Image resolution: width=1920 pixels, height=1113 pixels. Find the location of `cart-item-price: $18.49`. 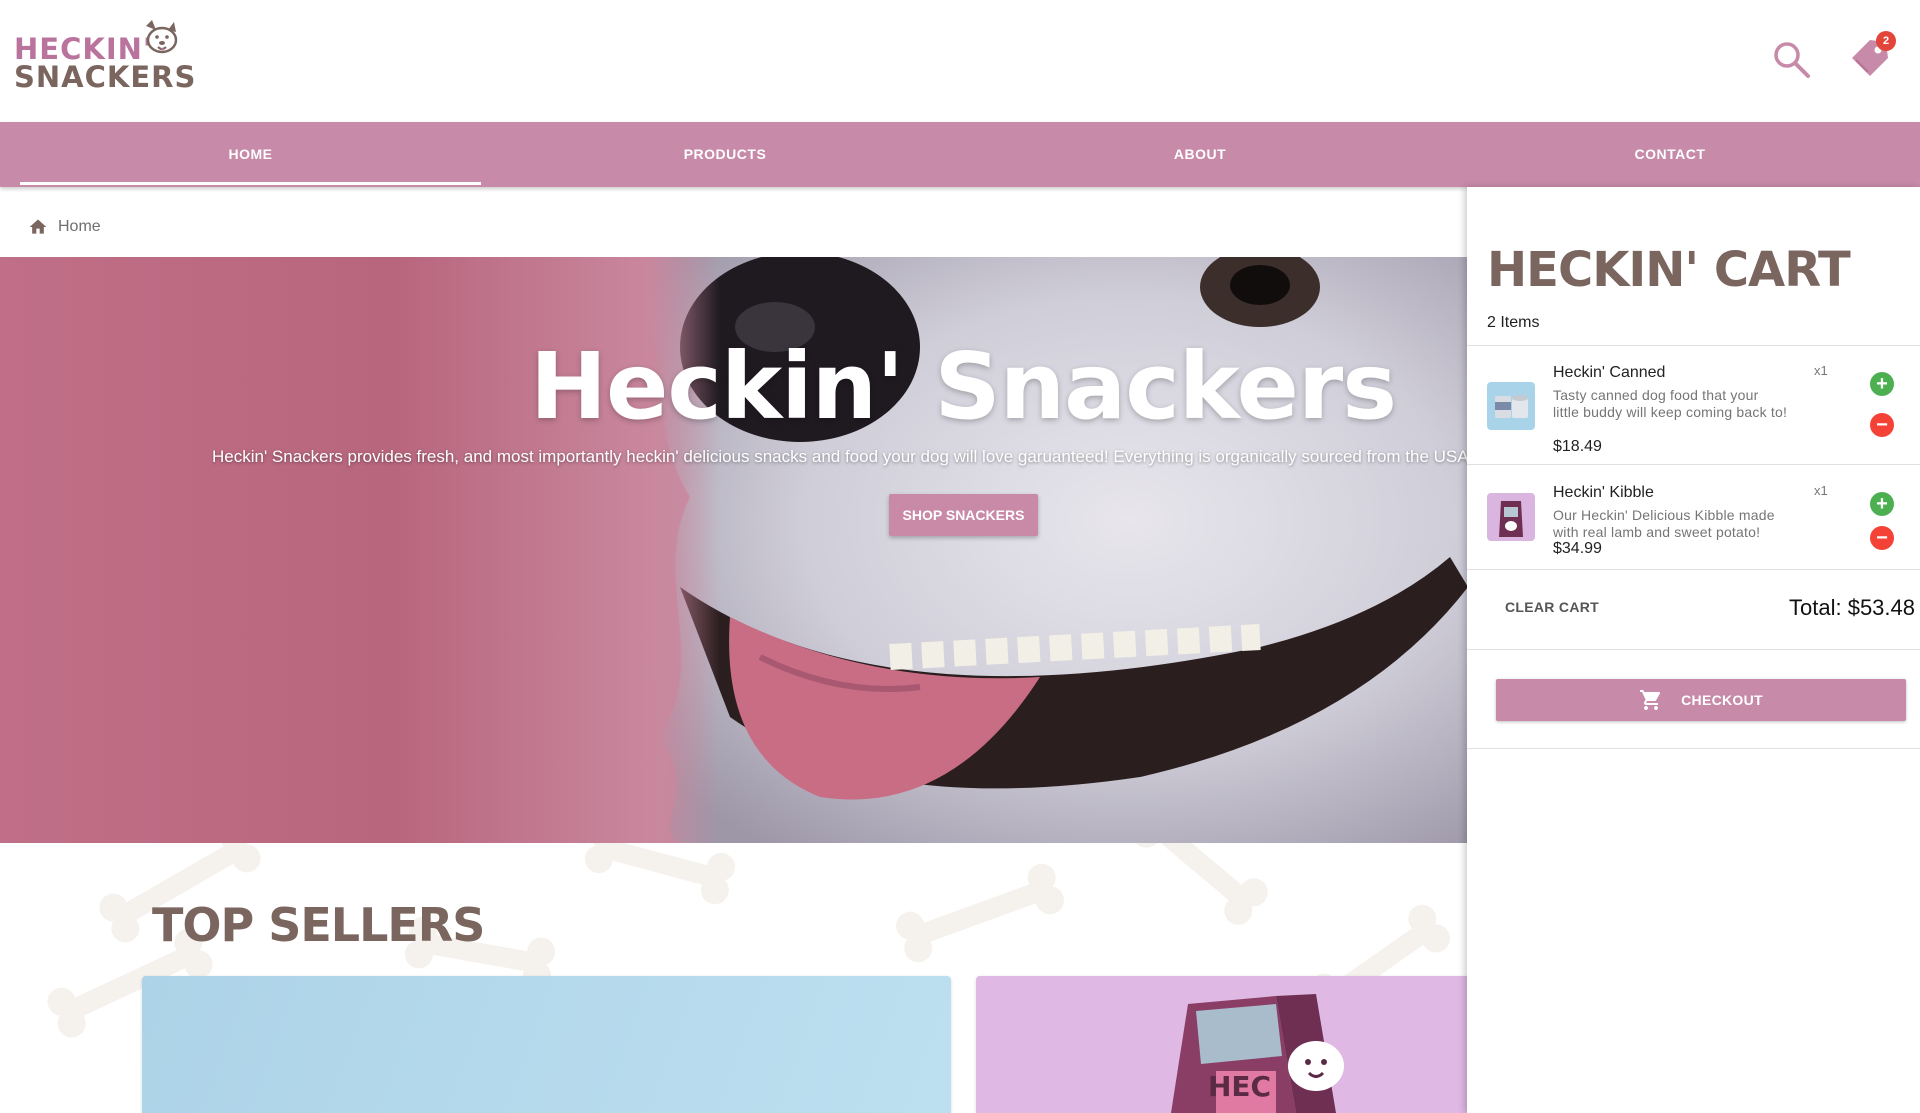

cart-item-price: $18.49 is located at coordinates (1577, 446).